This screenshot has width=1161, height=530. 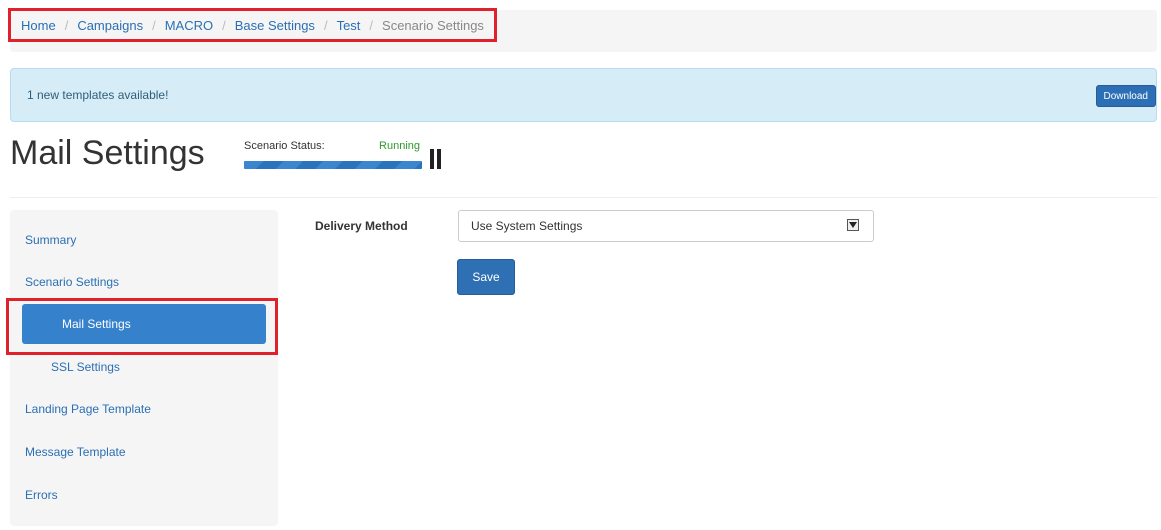 I want to click on breadcrumb-home: Home, so click(x=38, y=25).